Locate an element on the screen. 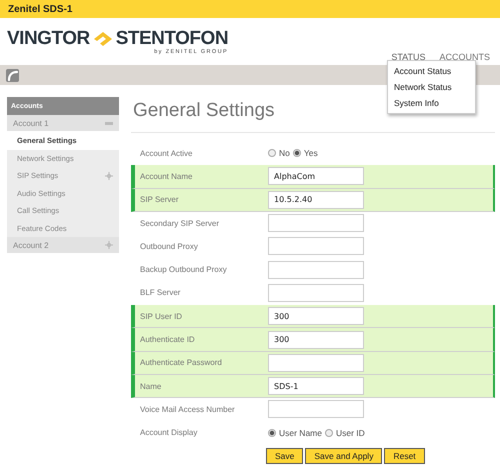 The width and height of the screenshot is (500, 471). action-button: Save is located at coordinates (285, 456).